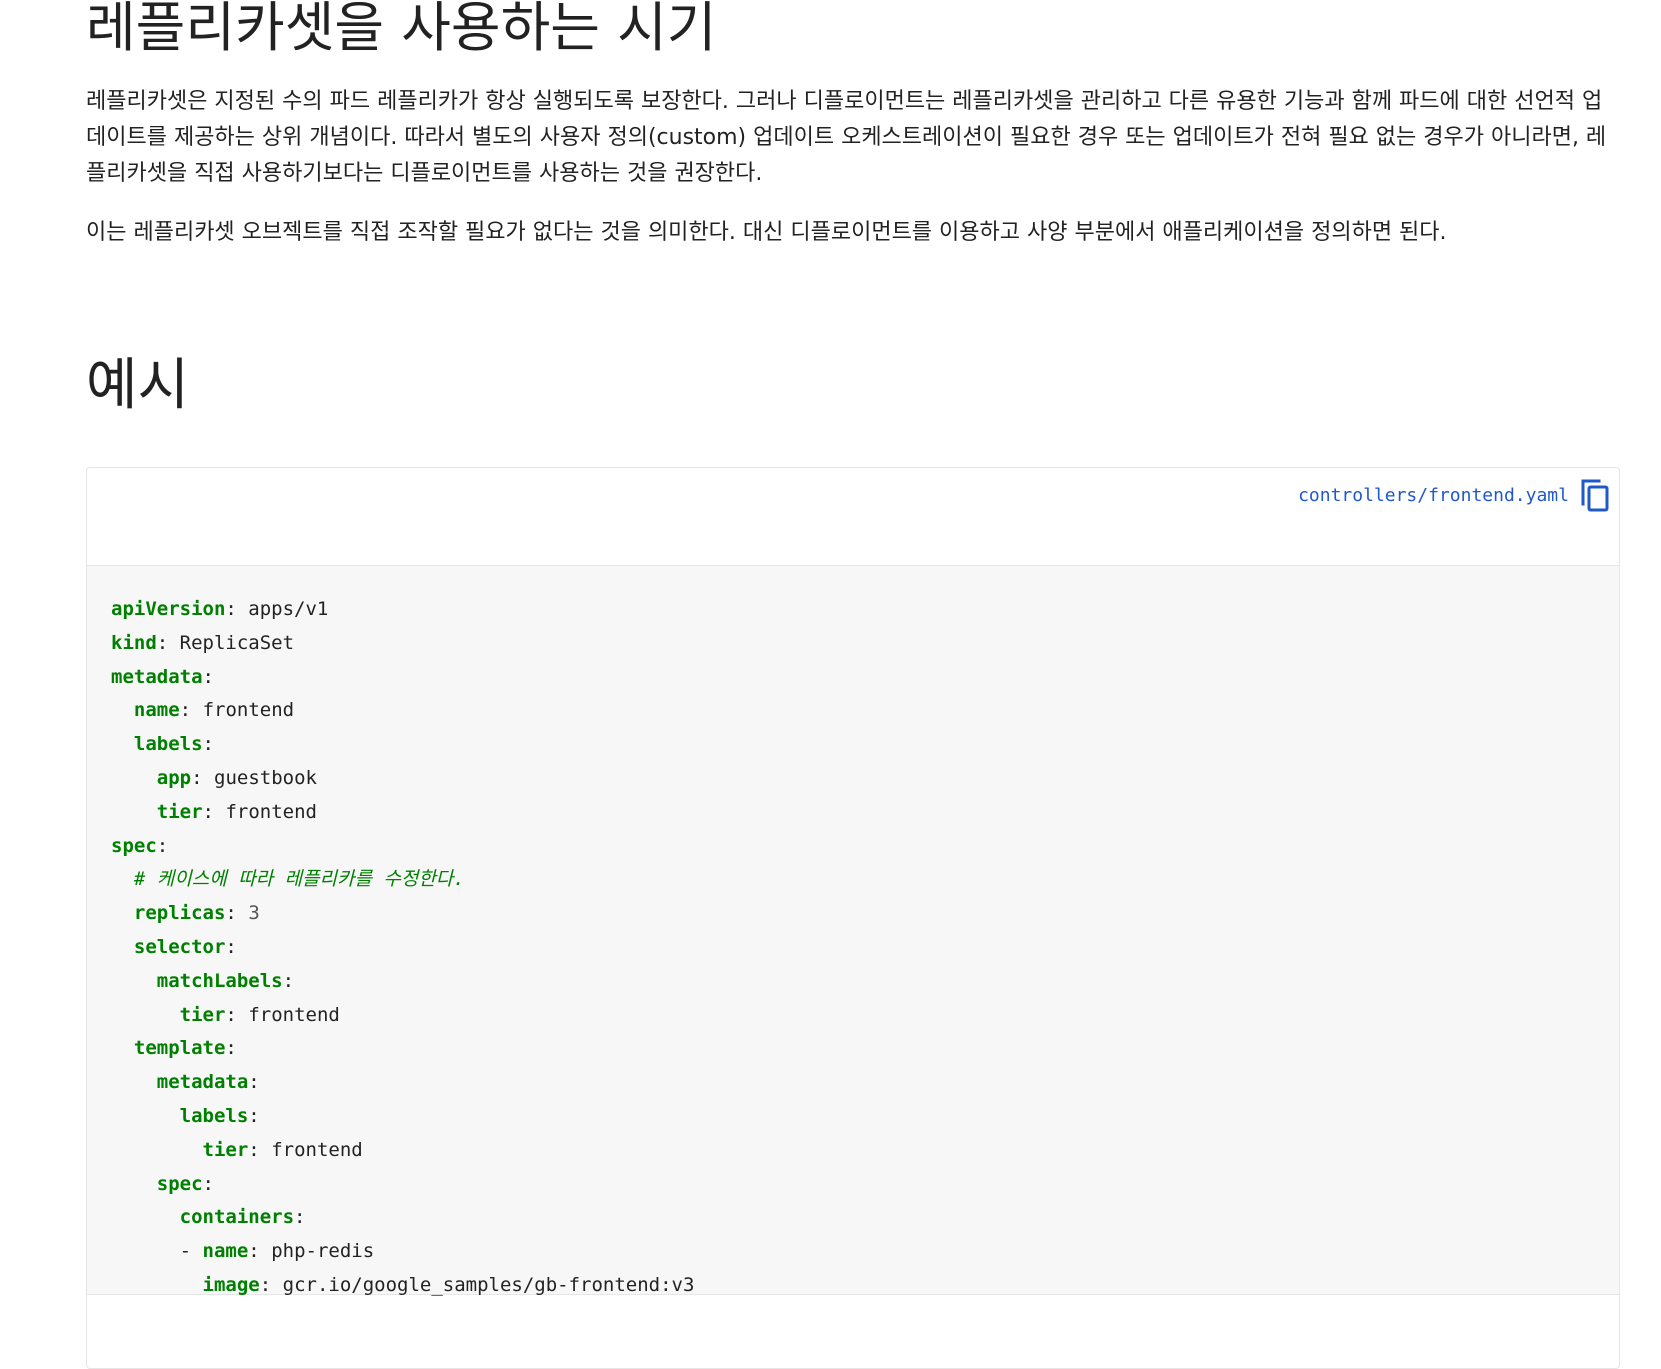  I want to click on section-title-when-to-use: 레플리카셋을 사용하는 시기, so click(401, 29).